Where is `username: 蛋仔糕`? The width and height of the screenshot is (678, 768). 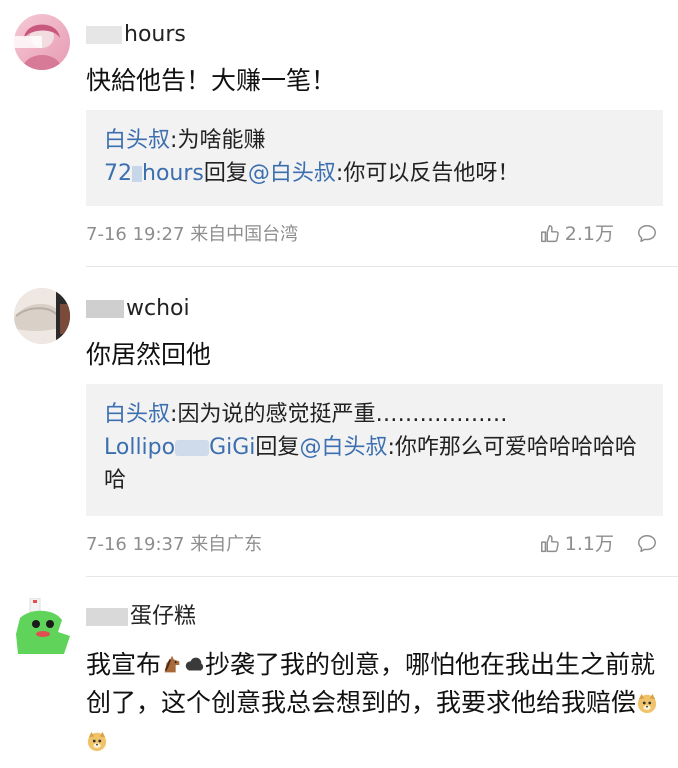
username: 蛋仔糕 is located at coordinates (141, 617).